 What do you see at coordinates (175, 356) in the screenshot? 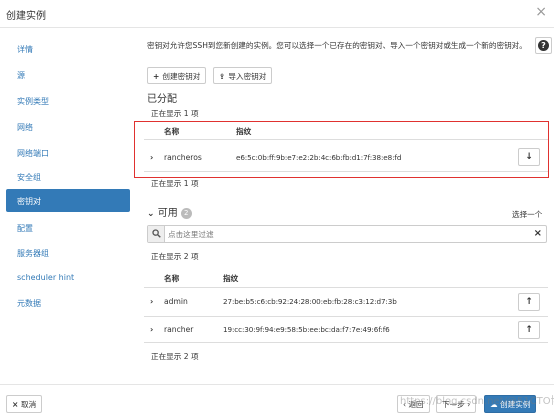
I see `available-count-bottom: 正在显示 2 项` at bounding box center [175, 356].